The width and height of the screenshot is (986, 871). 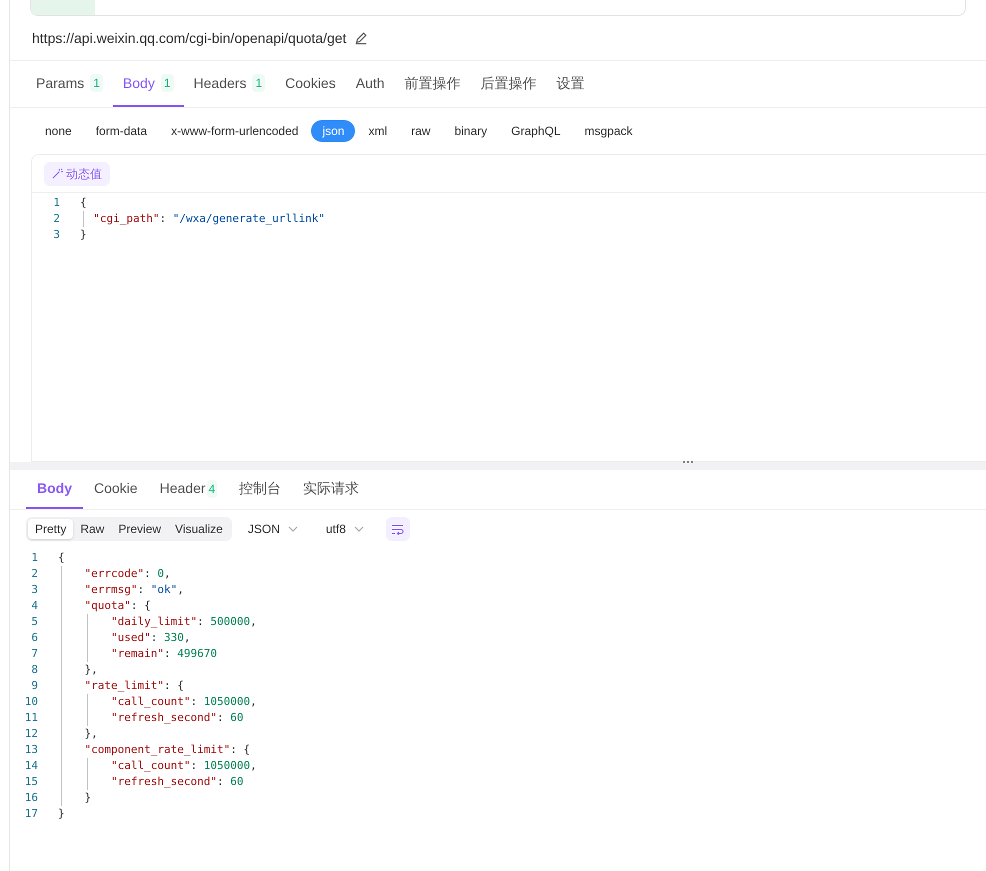 I want to click on line-number: 17, so click(x=31, y=814).